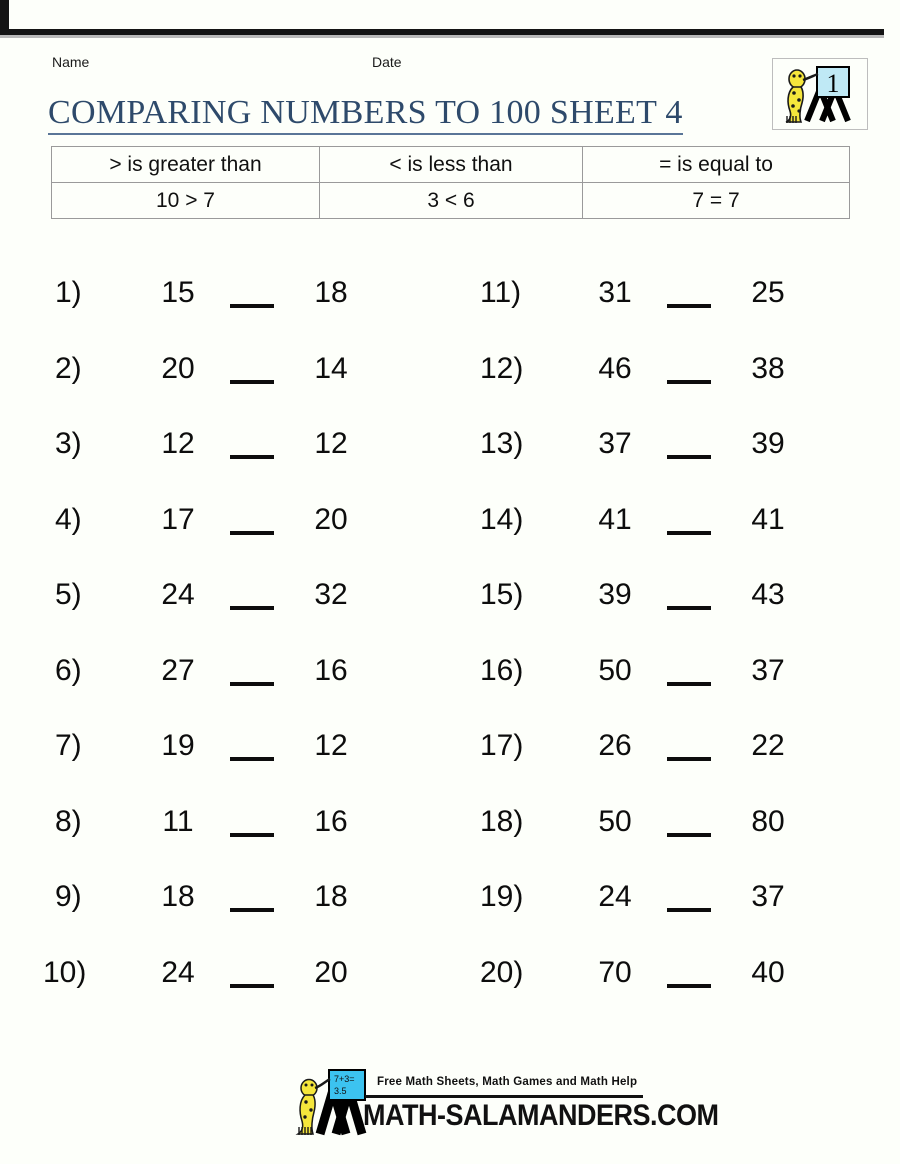 The width and height of the screenshot is (900, 1164). Describe the element at coordinates (225, 918) in the screenshot. I see `problem-row: 9) 18 18` at that location.